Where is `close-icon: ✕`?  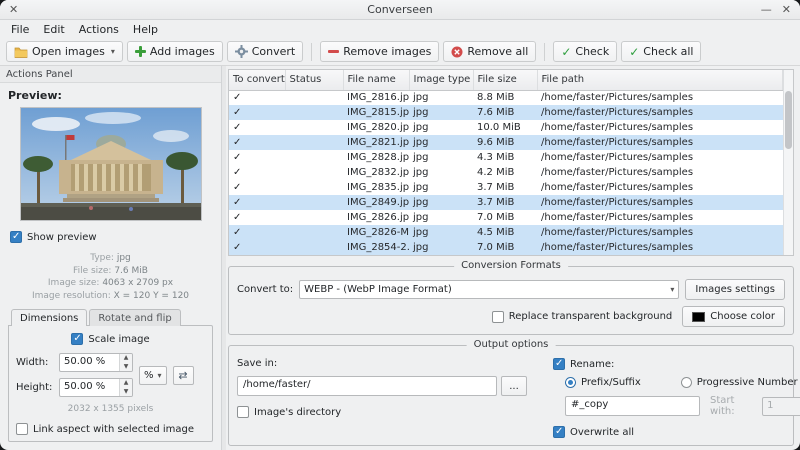 close-icon: ✕ is located at coordinates (13, 9).